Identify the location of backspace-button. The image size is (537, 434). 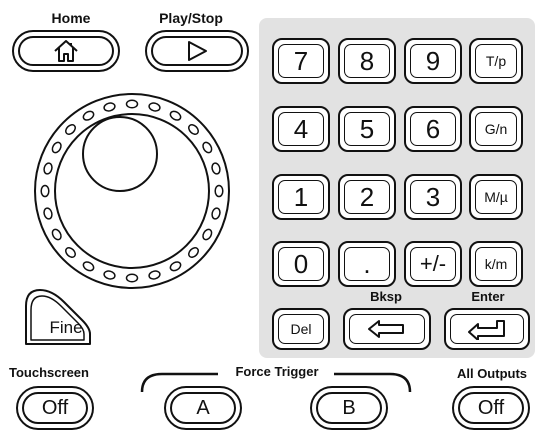
(387, 329).